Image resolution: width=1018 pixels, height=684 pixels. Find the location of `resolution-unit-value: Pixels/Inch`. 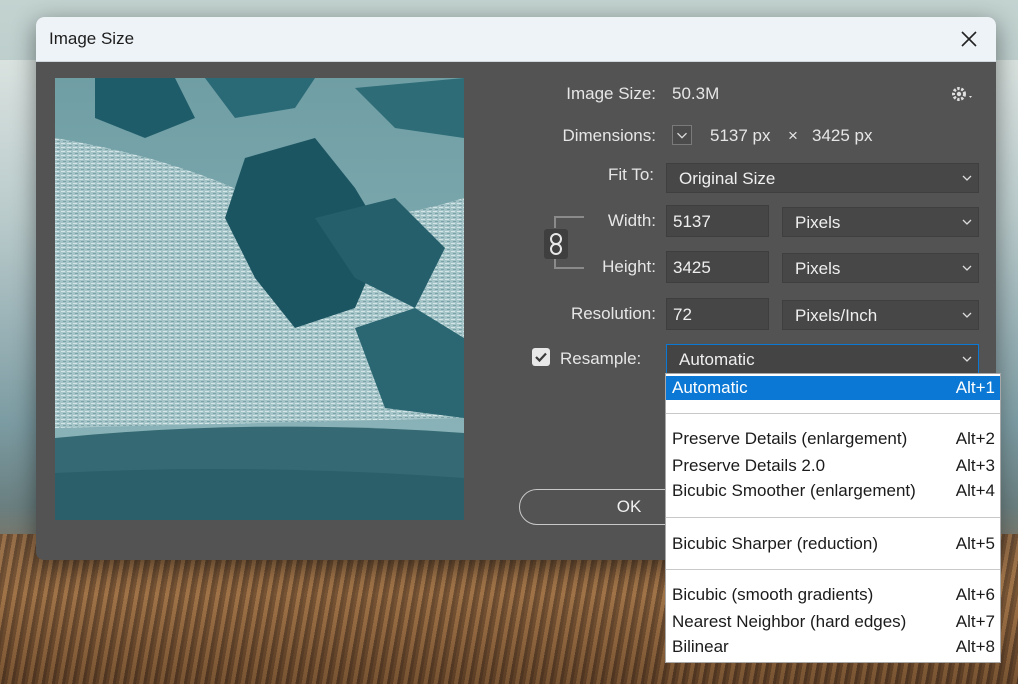

resolution-unit-value: Pixels/Inch is located at coordinates (836, 315).